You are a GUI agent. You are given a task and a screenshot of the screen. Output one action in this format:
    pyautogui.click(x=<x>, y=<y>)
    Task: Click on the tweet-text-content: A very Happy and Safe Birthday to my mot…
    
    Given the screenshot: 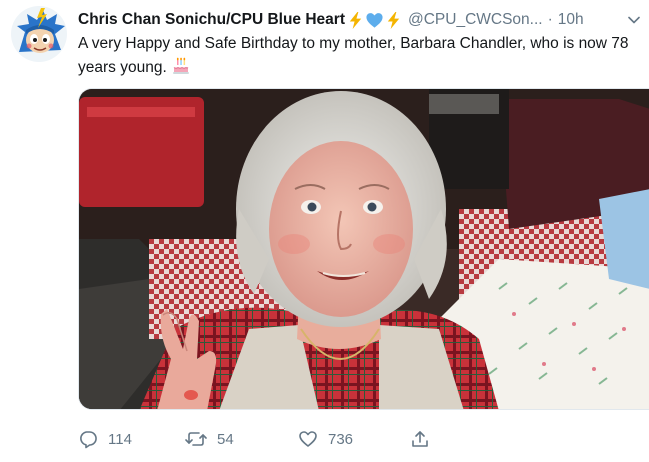 What is the action you would take?
    pyautogui.click(x=353, y=55)
    